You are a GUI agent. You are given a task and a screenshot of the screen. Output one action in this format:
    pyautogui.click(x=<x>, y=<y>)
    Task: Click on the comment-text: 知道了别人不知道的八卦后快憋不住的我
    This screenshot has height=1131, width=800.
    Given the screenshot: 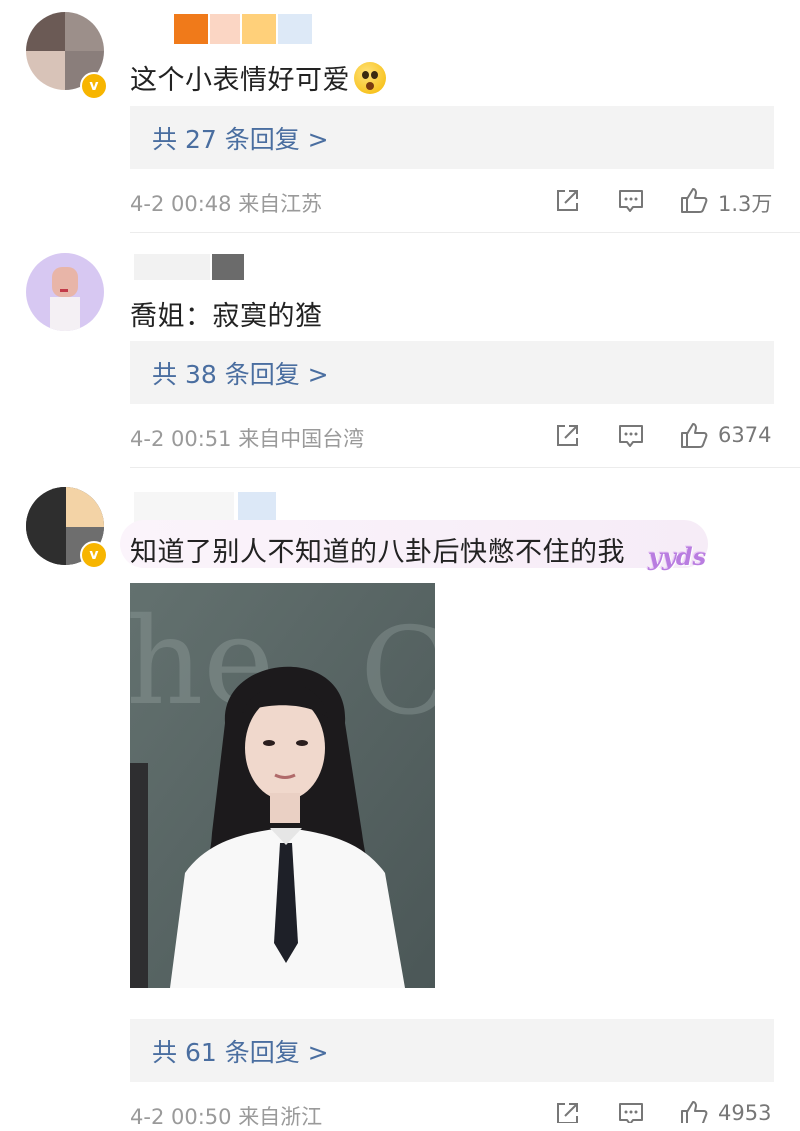 What is the action you would take?
    pyautogui.click(x=377, y=552)
    